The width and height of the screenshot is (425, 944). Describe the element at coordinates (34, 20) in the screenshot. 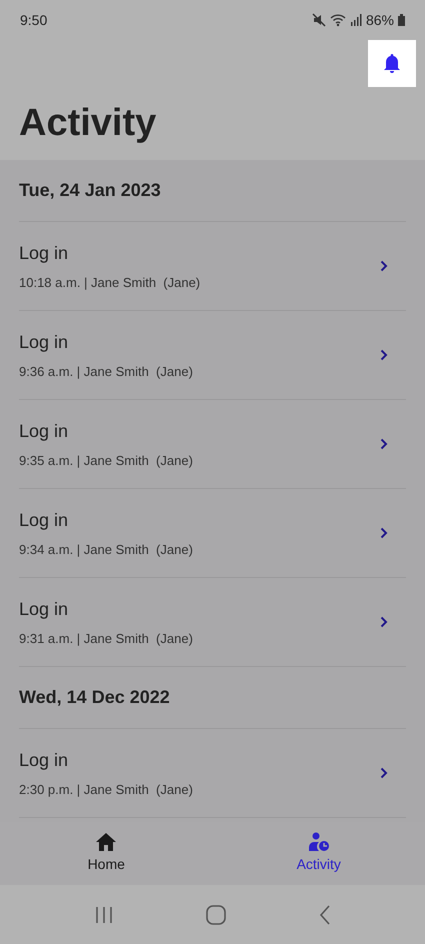

I see `status-time: 9:50` at that location.